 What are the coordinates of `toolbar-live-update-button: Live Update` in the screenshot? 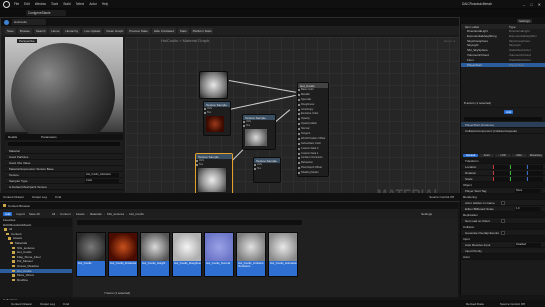 It's located at (92, 30).